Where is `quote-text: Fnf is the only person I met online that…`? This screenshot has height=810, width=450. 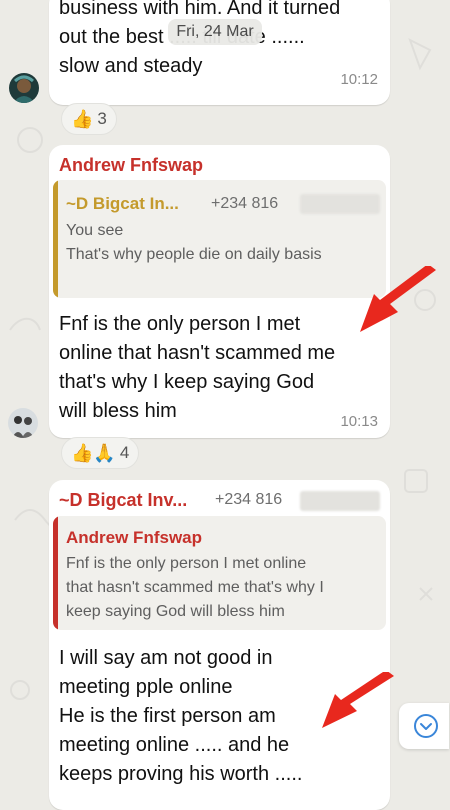
quote-text: Fnf is the only person I met online that… is located at coordinates (195, 587).